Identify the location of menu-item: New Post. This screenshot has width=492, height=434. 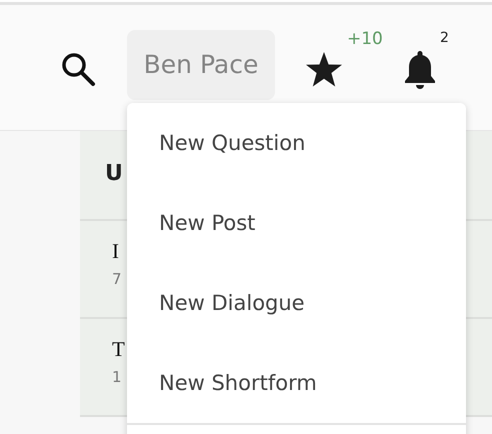
(296, 223).